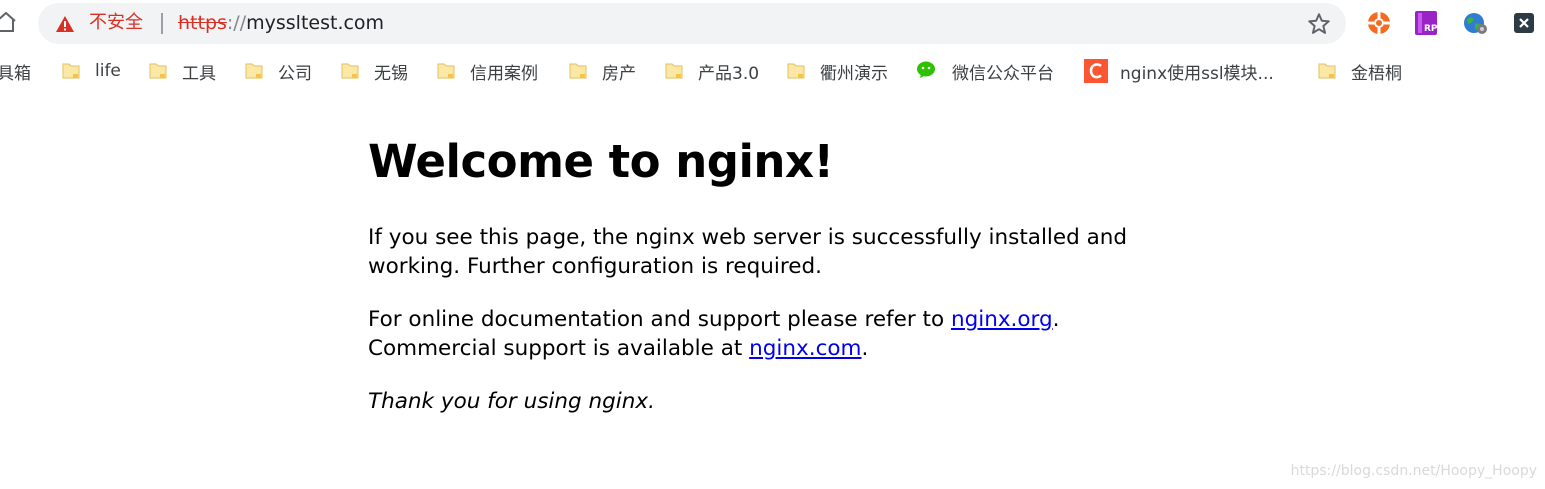  I want to click on support-text-period: ., so click(1056, 319).